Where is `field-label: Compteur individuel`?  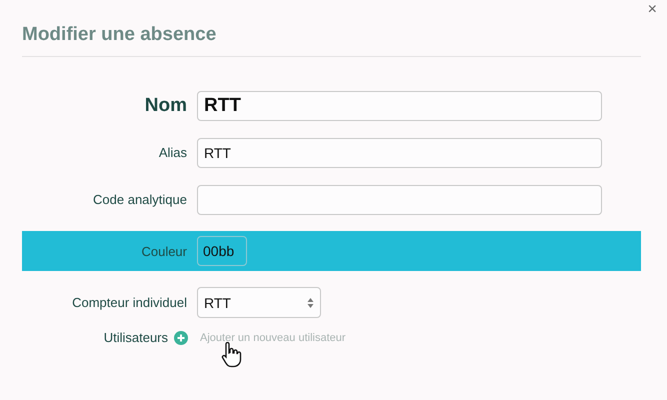 field-label: Compteur individuel is located at coordinates (129, 302).